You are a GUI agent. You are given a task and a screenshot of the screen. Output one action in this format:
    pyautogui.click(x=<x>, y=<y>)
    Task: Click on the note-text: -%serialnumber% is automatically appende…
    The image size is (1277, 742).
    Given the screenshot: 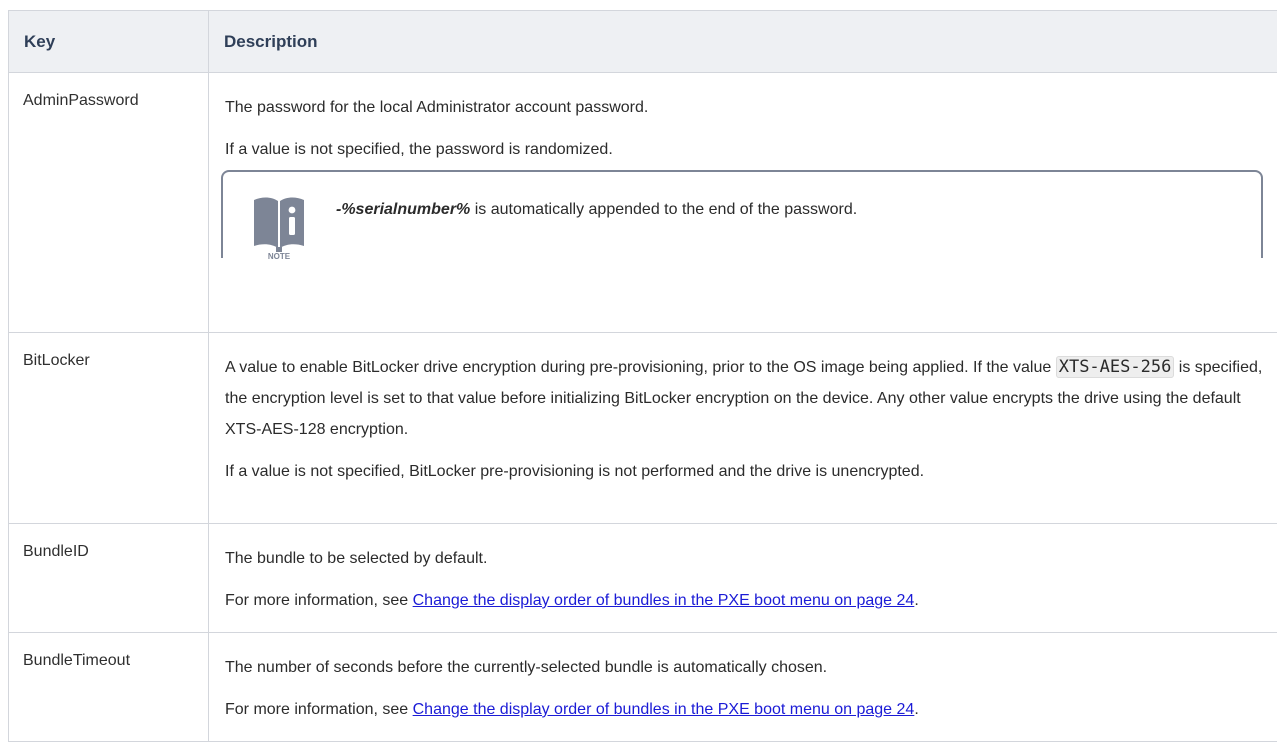 What is the action you would take?
    pyautogui.click(x=596, y=210)
    